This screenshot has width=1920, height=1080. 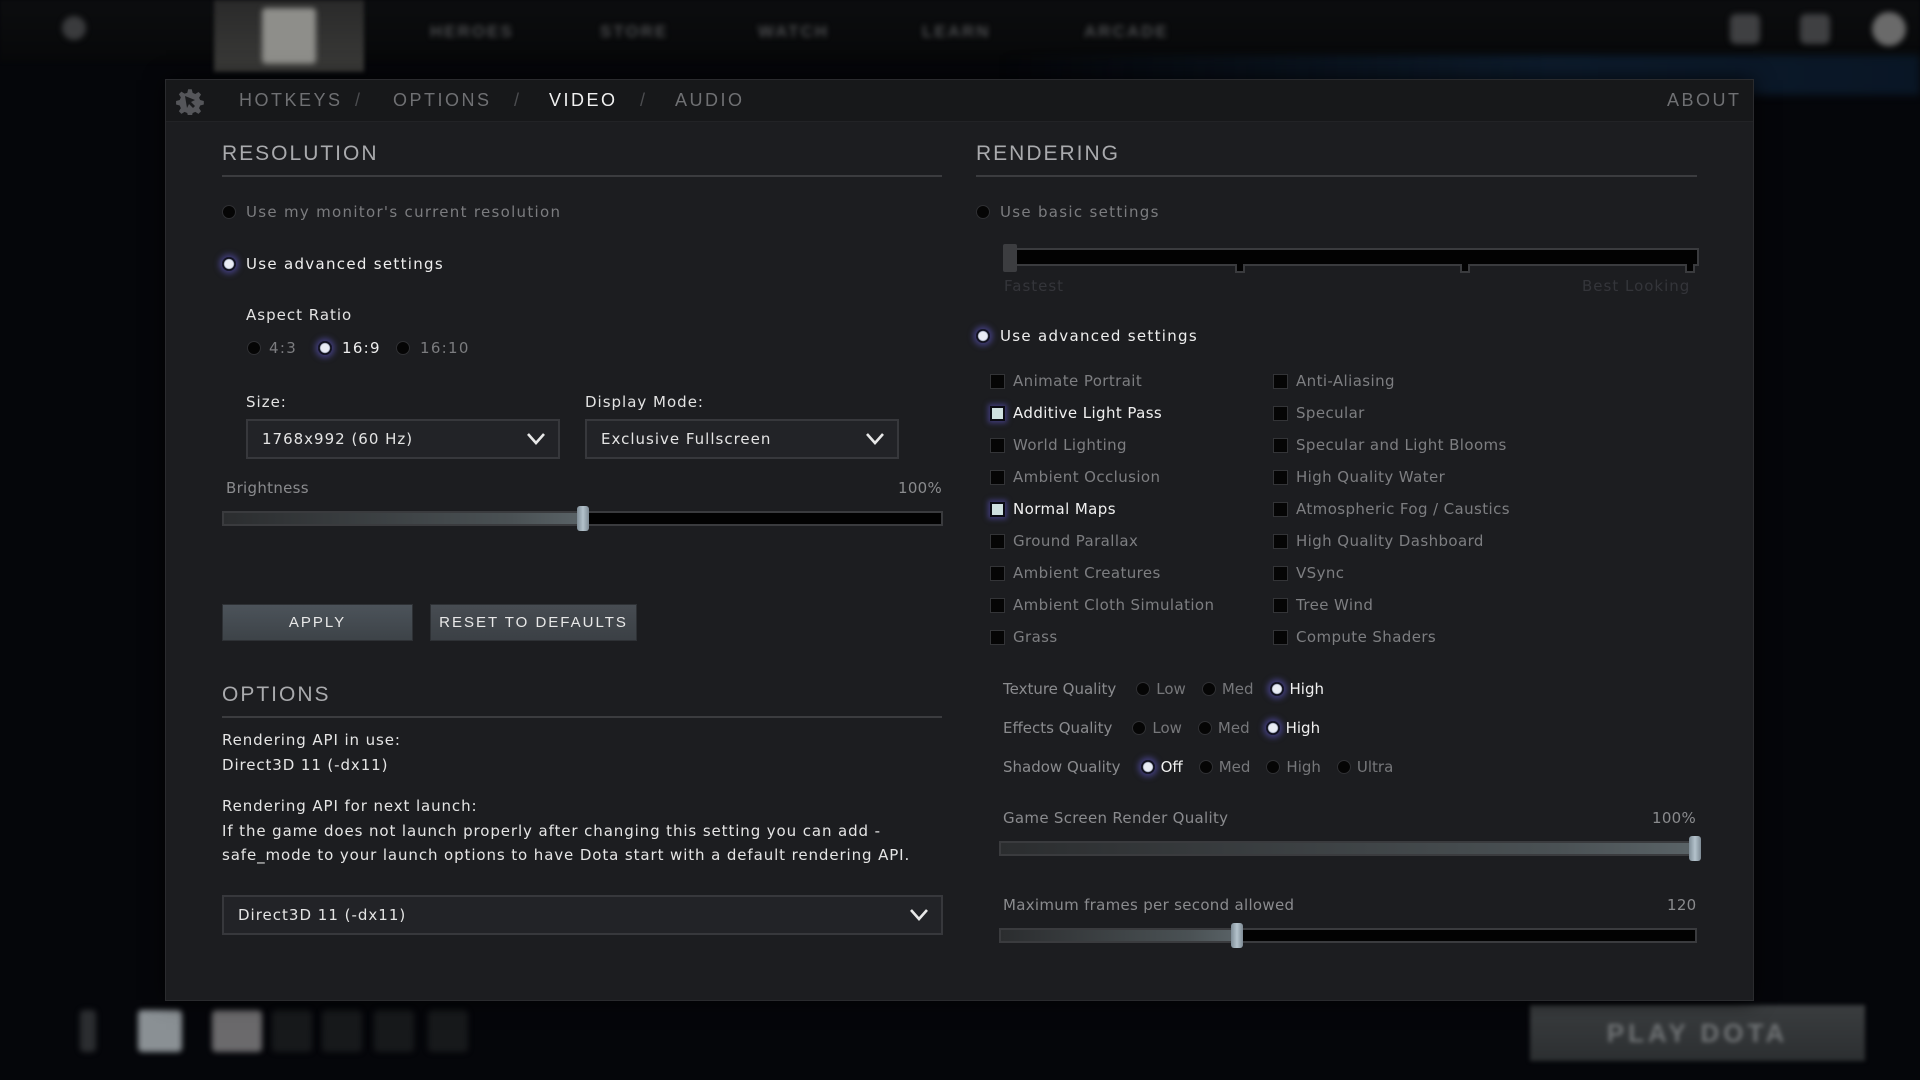 What do you see at coordinates (1348, 935) in the screenshot?
I see `max-fps-slider` at bounding box center [1348, 935].